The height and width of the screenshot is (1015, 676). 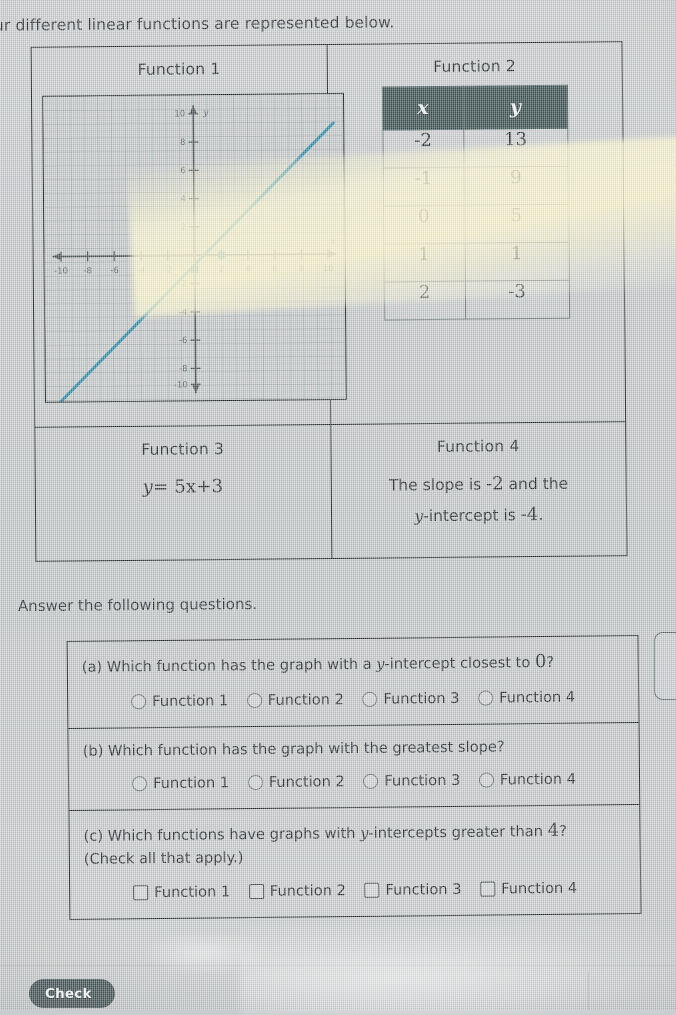 I want to click on coordinate-plane-svg: -10 -8 -6 -4 -2 2 4 6 8 10, so click(x=194, y=248).